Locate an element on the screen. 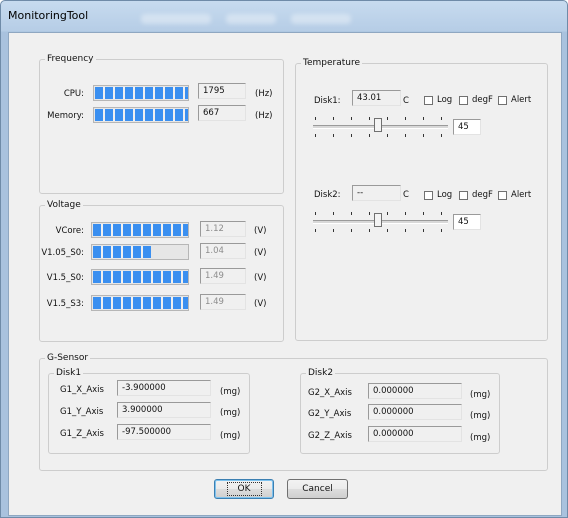 This screenshot has height=518, width=568. vcore-unit: (V) is located at coordinates (260, 231).